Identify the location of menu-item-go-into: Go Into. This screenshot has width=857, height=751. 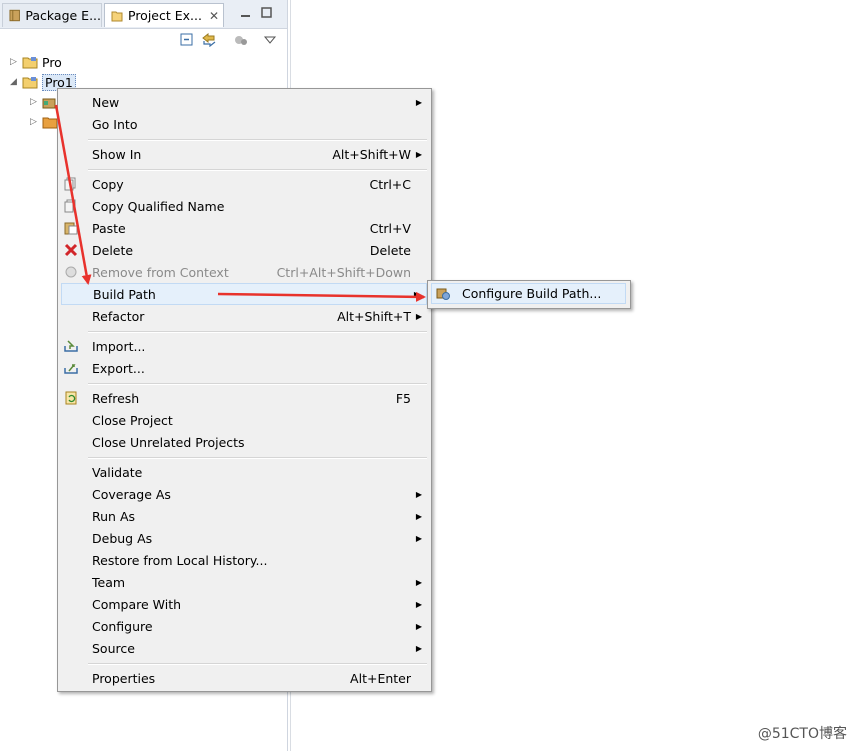
(244, 124).